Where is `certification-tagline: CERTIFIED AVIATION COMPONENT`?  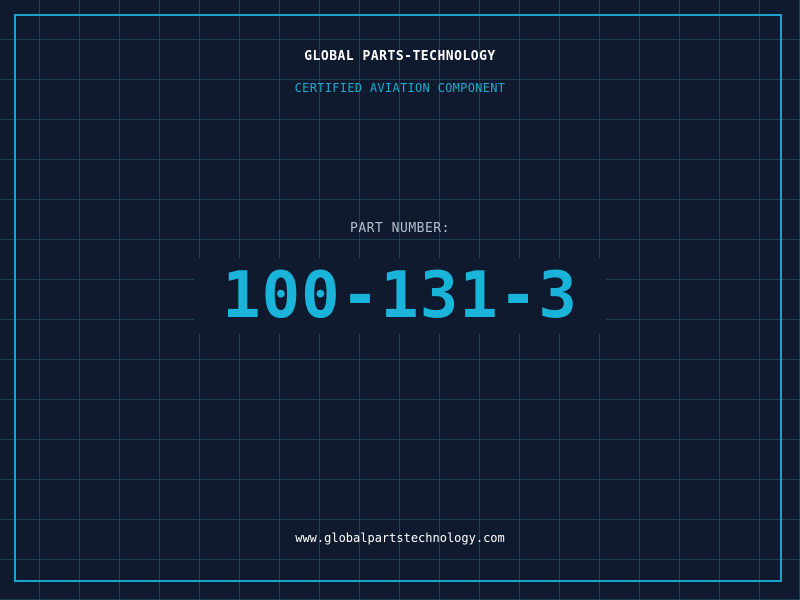
certification-tagline: CERTIFIED AVIATION COMPONENT is located at coordinates (400, 88).